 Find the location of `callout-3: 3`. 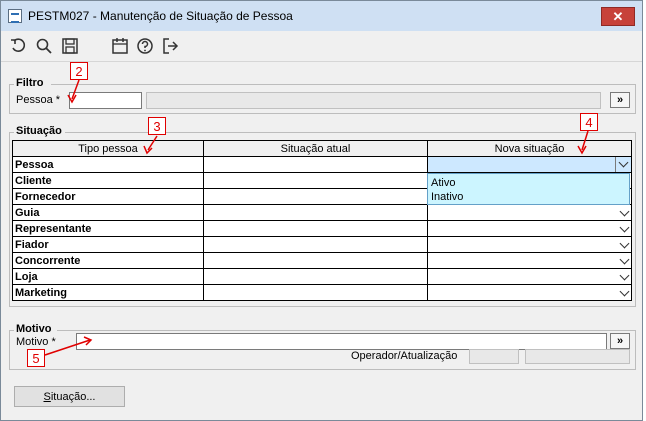

callout-3: 3 is located at coordinates (157, 126).